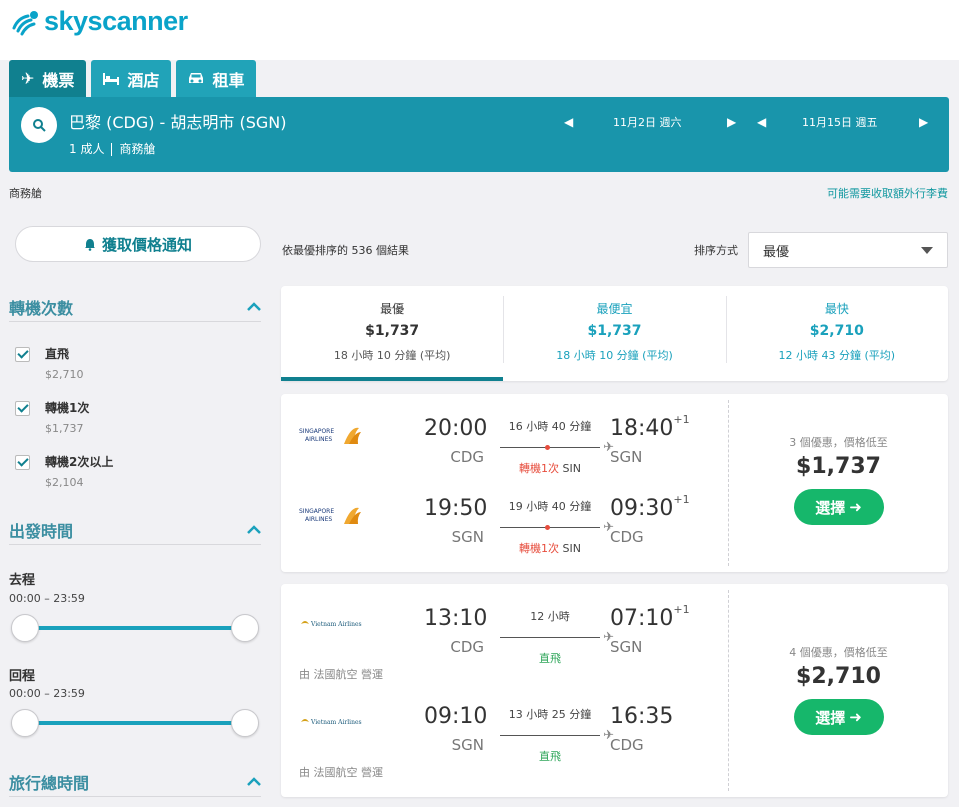  What do you see at coordinates (135, 782) in the screenshot?
I see `duration-filter-header: 旅行總時間` at bounding box center [135, 782].